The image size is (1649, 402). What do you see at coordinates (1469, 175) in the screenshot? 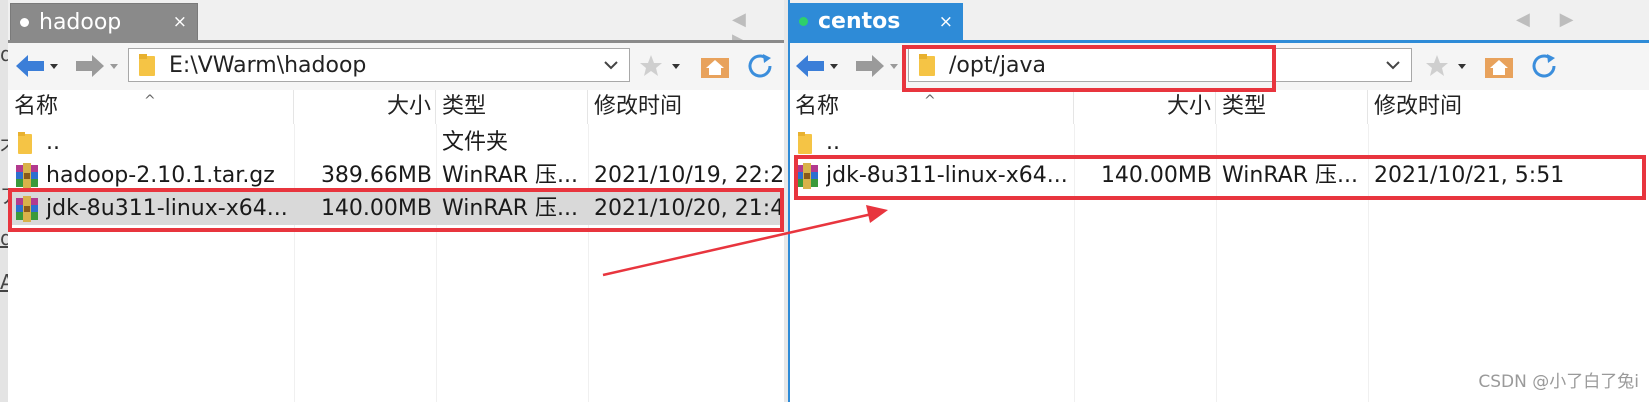
I see `file-modified: 2021/10/21, 5:51` at bounding box center [1469, 175].